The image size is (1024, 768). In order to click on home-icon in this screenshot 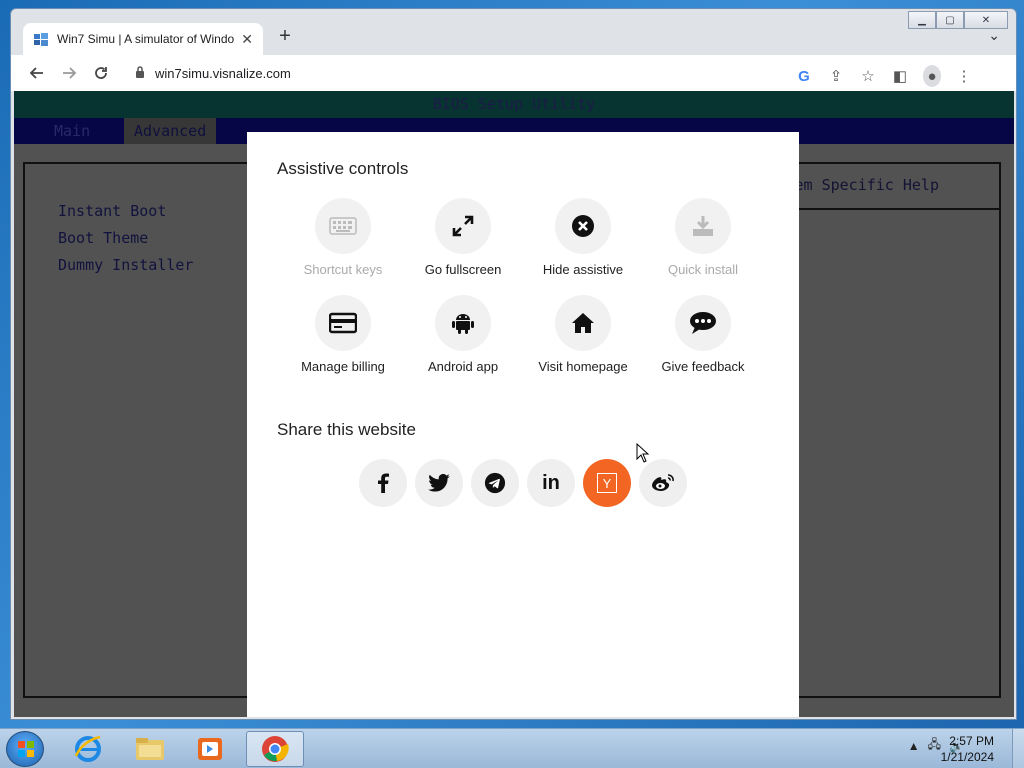, I will do `click(583, 323)`.